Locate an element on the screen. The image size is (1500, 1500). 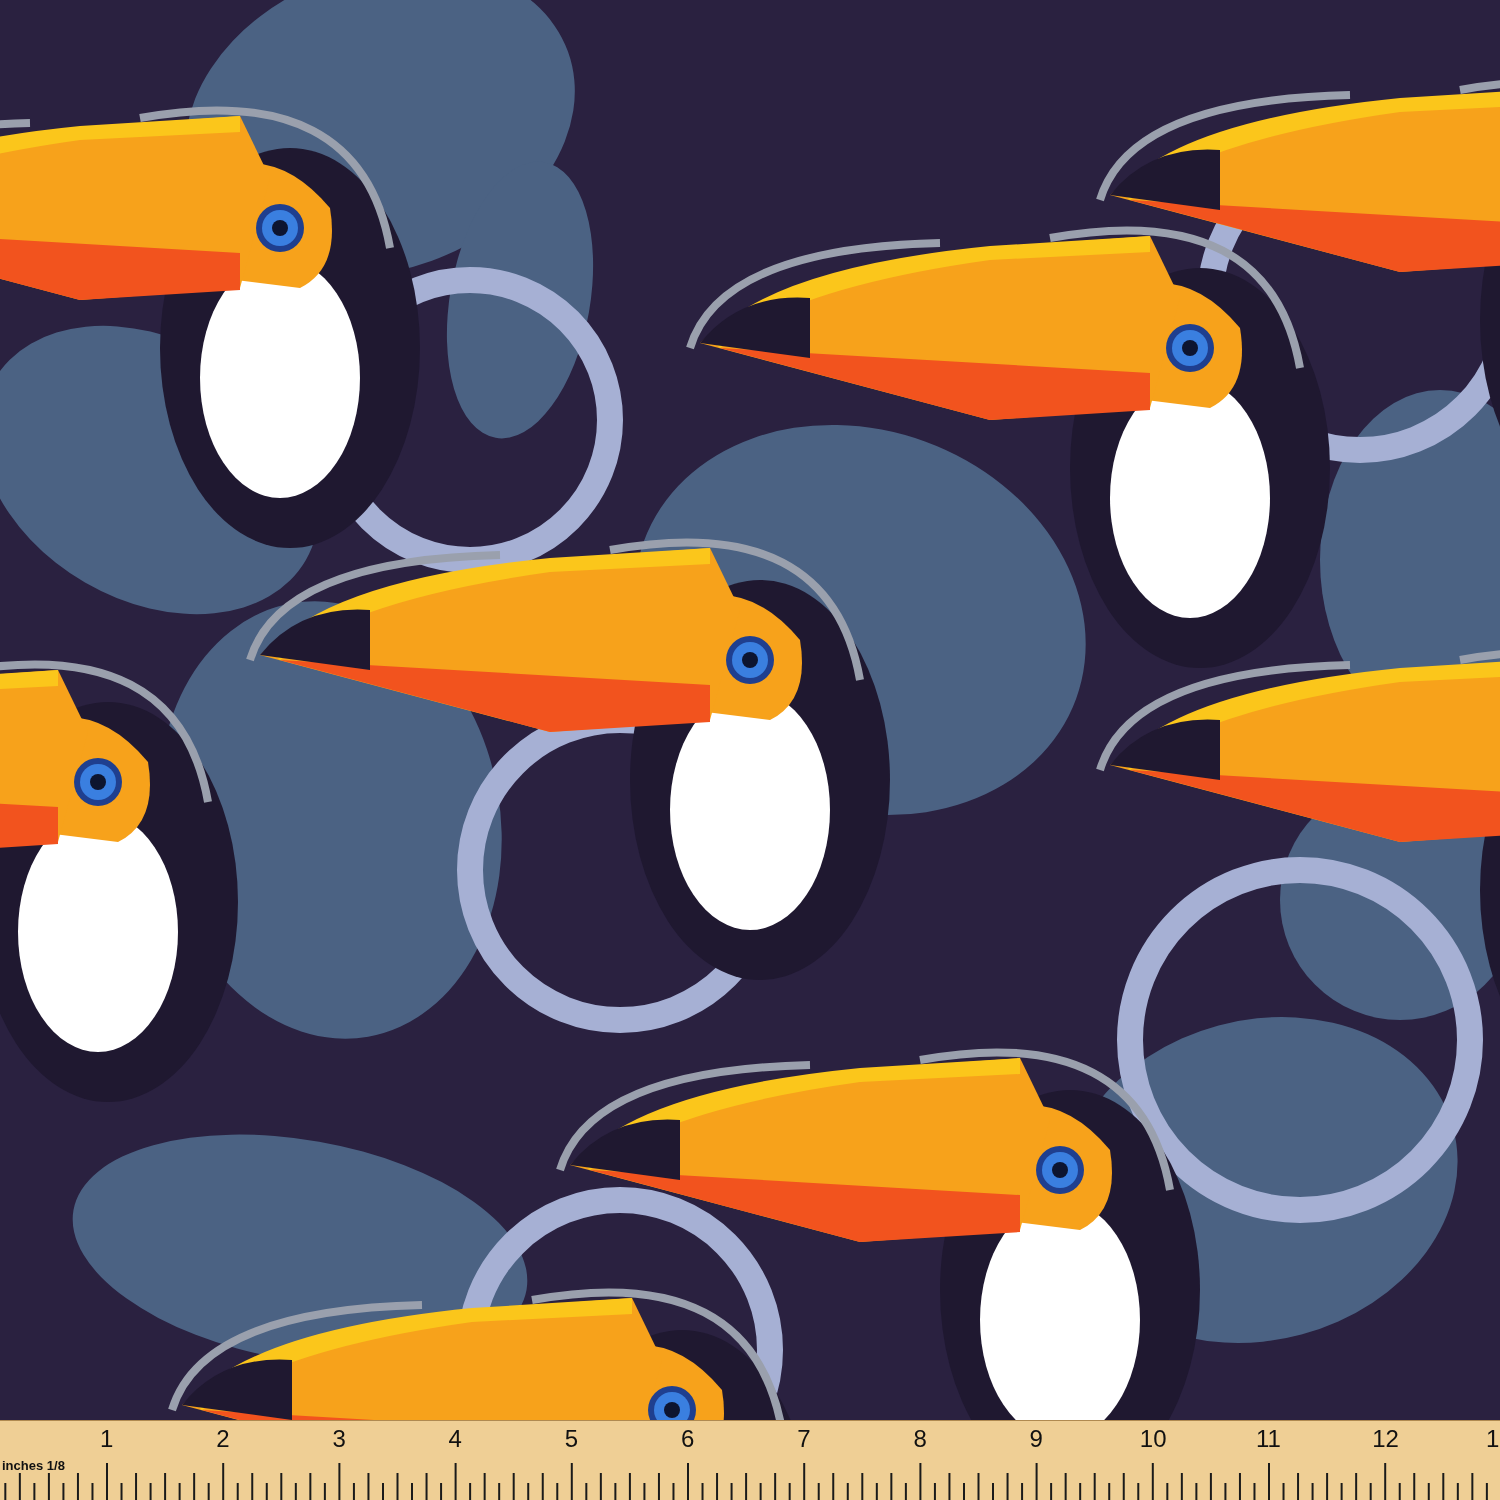
inch-number: 5 is located at coordinates (571, 1439).